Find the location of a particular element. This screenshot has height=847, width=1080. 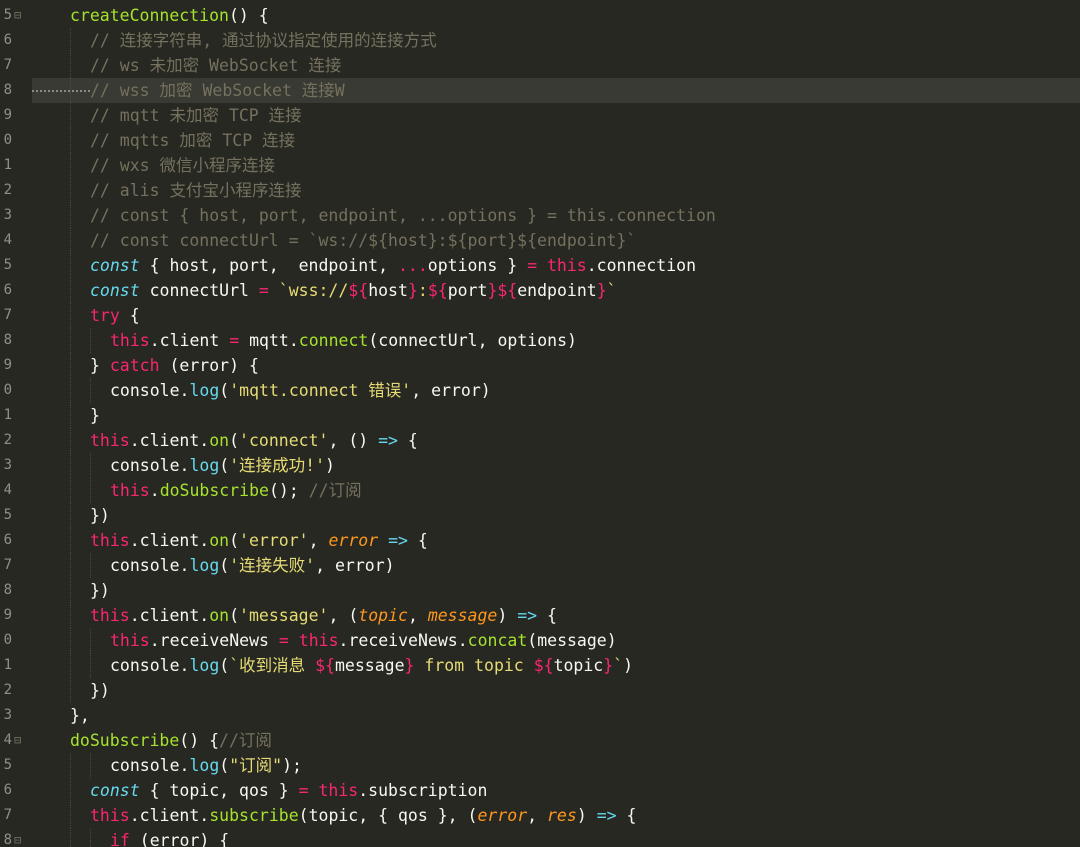

code-token: 'message' is located at coordinates (284, 615).